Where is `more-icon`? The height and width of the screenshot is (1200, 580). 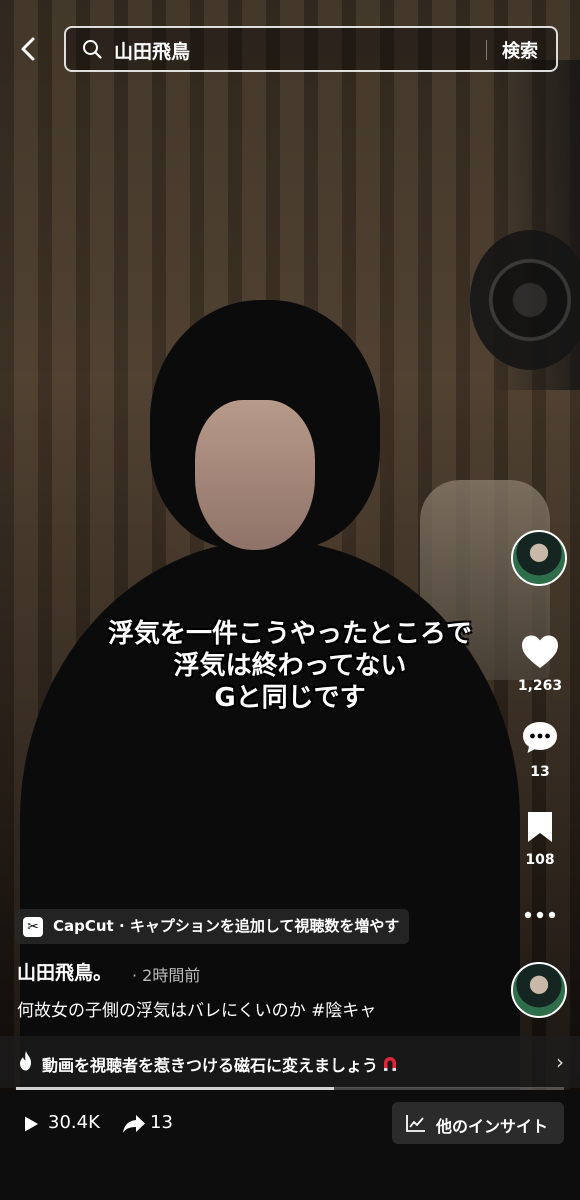
more-icon is located at coordinates (540, 915).